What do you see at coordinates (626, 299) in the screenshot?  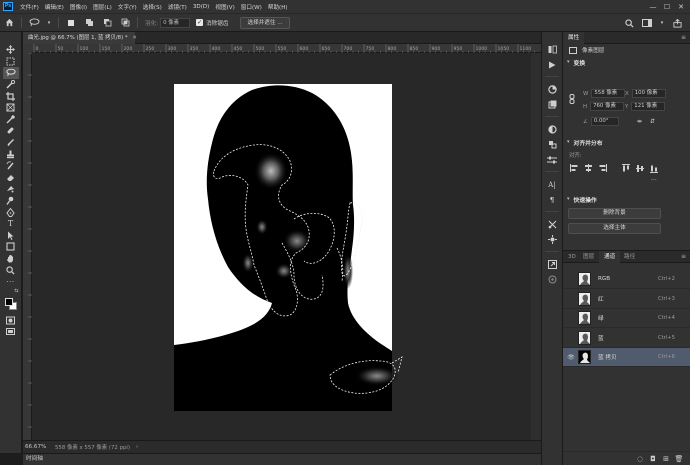 I see `channel-red: 红 Ctrl+3` at bounding box center [626, 299].